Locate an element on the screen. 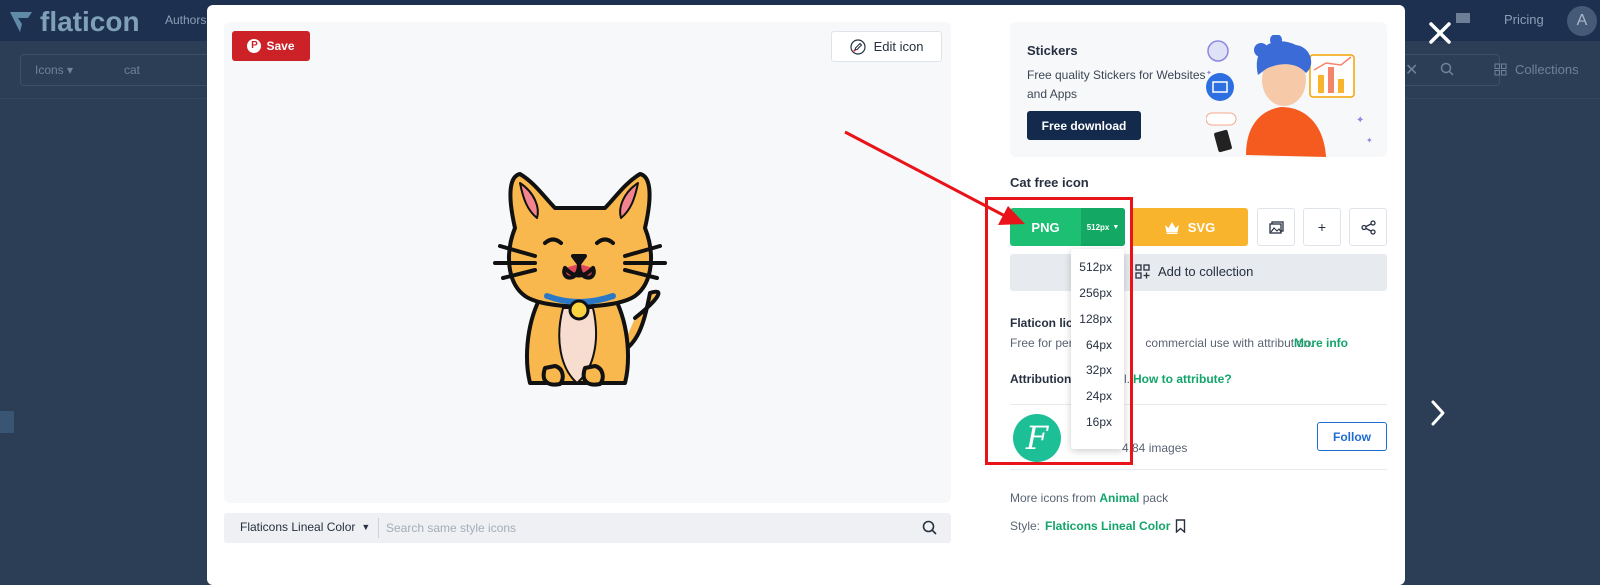  svg-download-button: SVG is located at coordinates (1189, 227).